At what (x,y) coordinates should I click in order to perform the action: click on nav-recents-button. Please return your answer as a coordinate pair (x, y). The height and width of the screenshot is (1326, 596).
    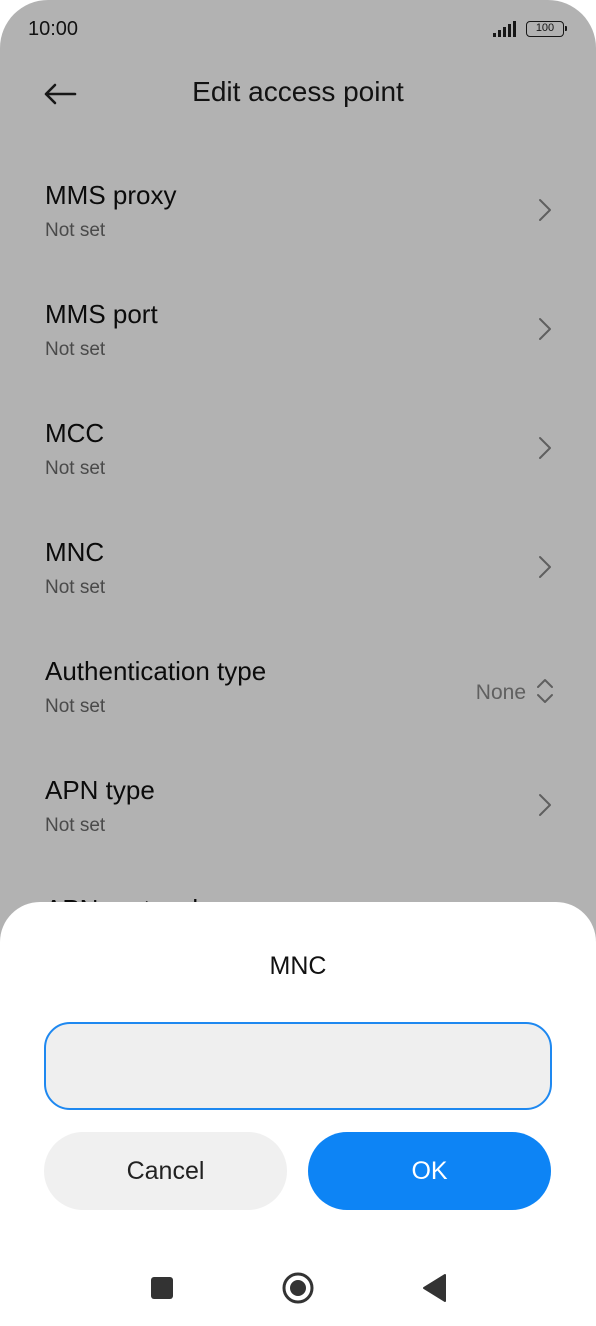
    Looking at the image, I should click on (162, 1288).